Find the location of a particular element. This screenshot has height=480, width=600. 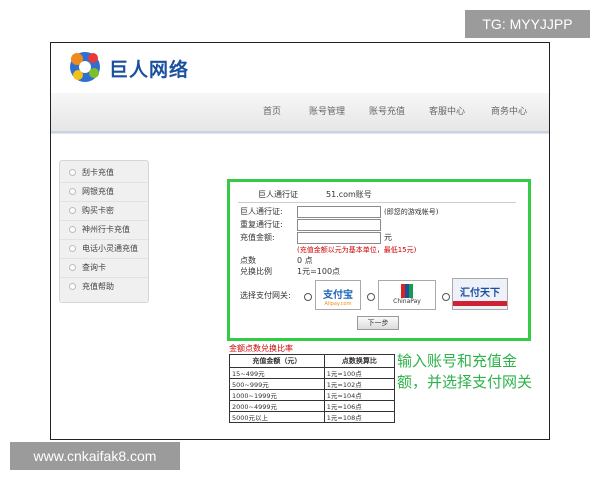

table-row: 1000~1999元 1元=104点 is located at coordinates (312, 395).